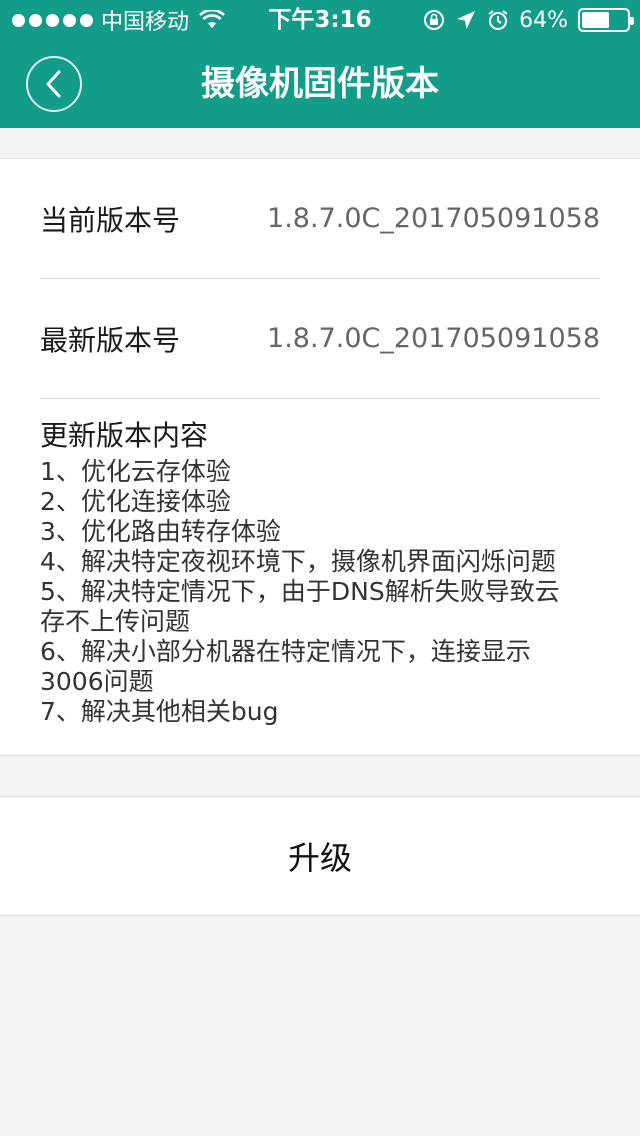 The width and height of the screenshot is (640, 1136). Describe the element at coordinates (97, 681) in the screenshot. I see `release-note-line: 3006问题` at that location.